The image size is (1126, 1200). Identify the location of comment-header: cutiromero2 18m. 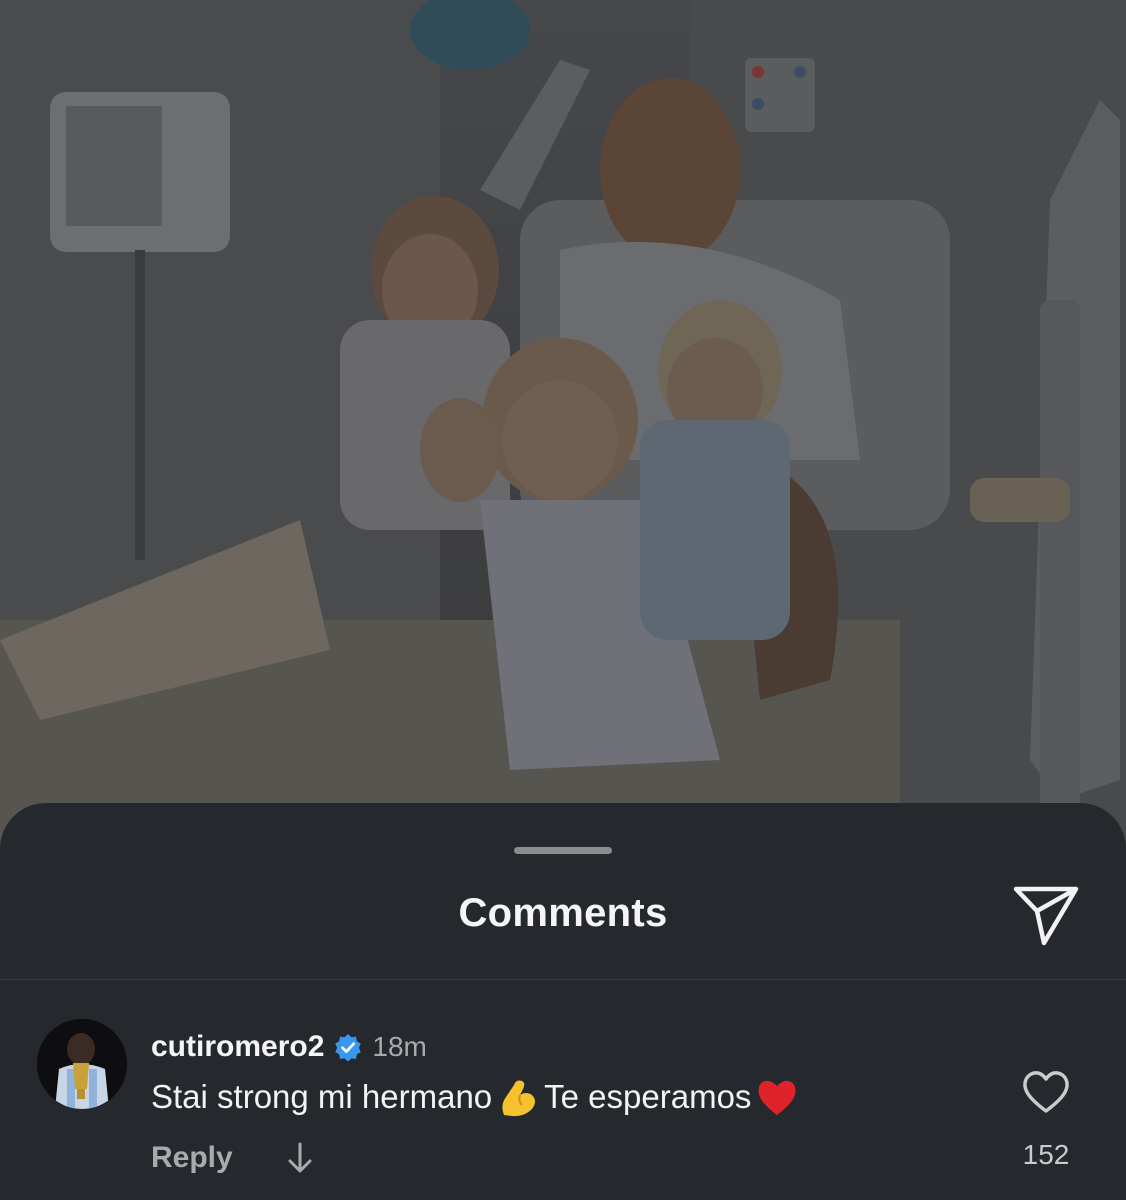
(289, 1047).